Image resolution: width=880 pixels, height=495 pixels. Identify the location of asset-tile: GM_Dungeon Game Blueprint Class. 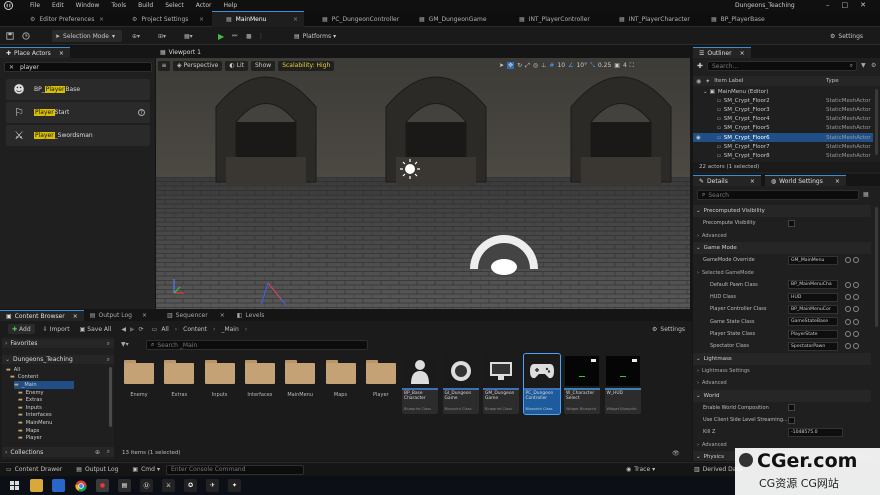
(501, 384).